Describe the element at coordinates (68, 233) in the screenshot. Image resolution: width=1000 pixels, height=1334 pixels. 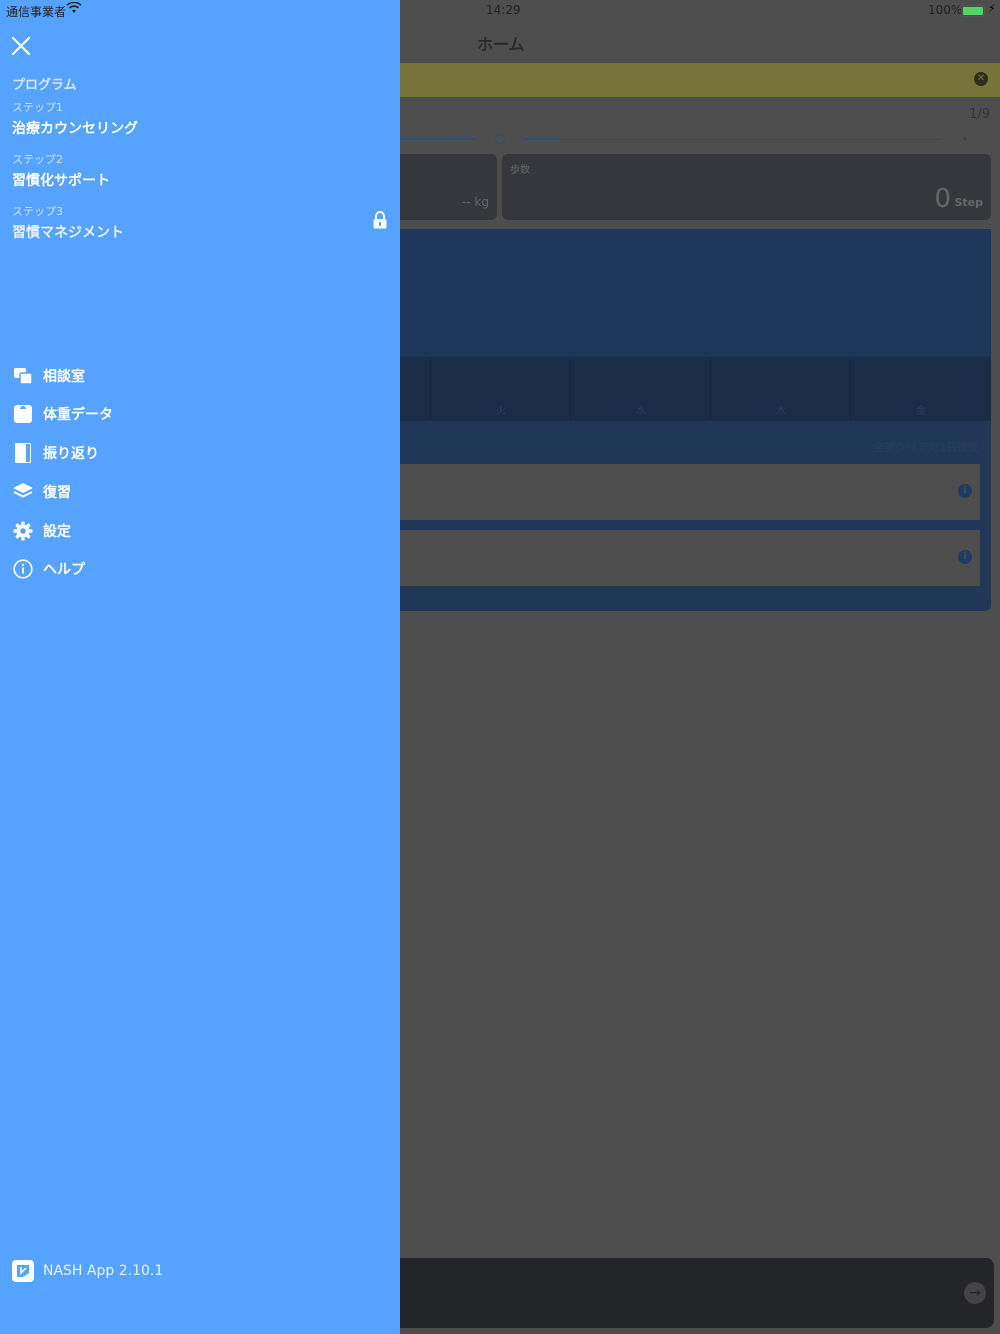
I see `step-title: 習慣マネジメント` at that location.